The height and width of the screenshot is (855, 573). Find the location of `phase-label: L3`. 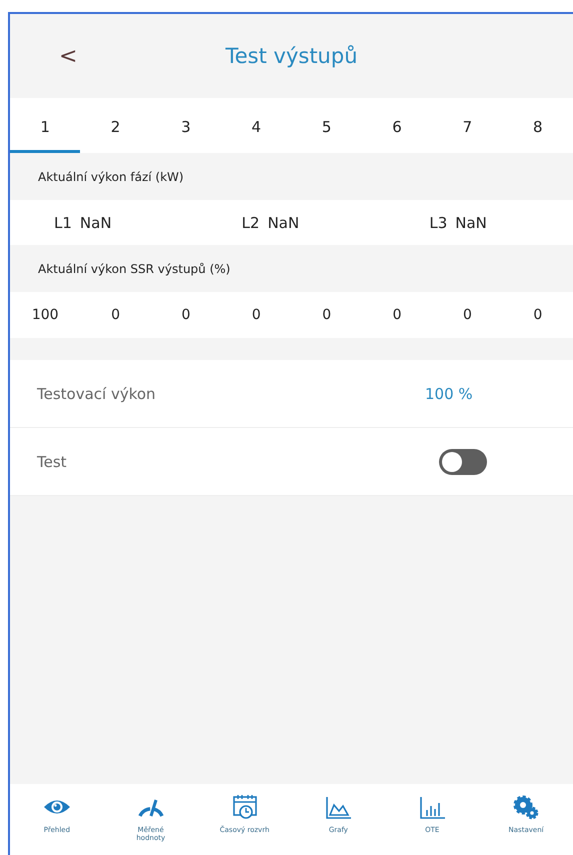

phase-label: L3 is located at coordinates (438, 223).